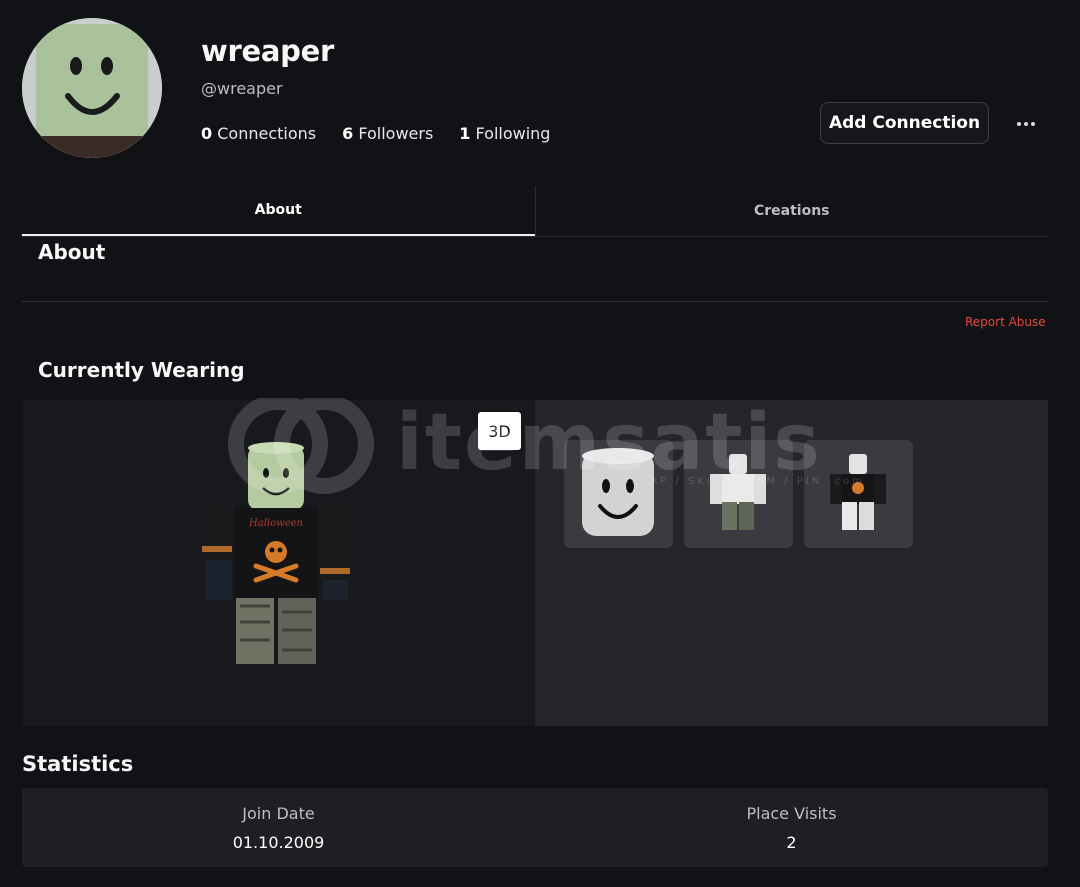  I want to click on followers-label: Followers, so click(396, 133).